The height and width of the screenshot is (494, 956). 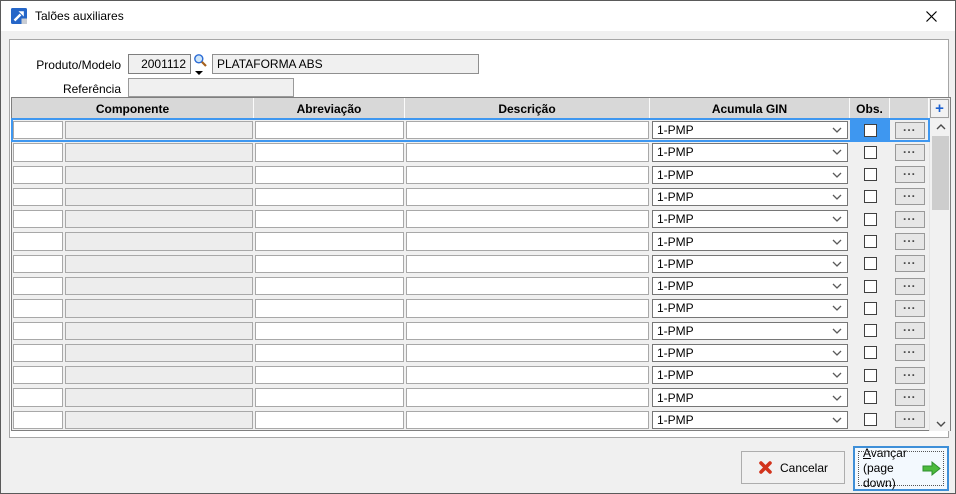 What do you see at coordinates (750, 108) in the screenshot?
I see `column-header-acumula-gin: Acumula GIN` at bounding box center [750, 108].